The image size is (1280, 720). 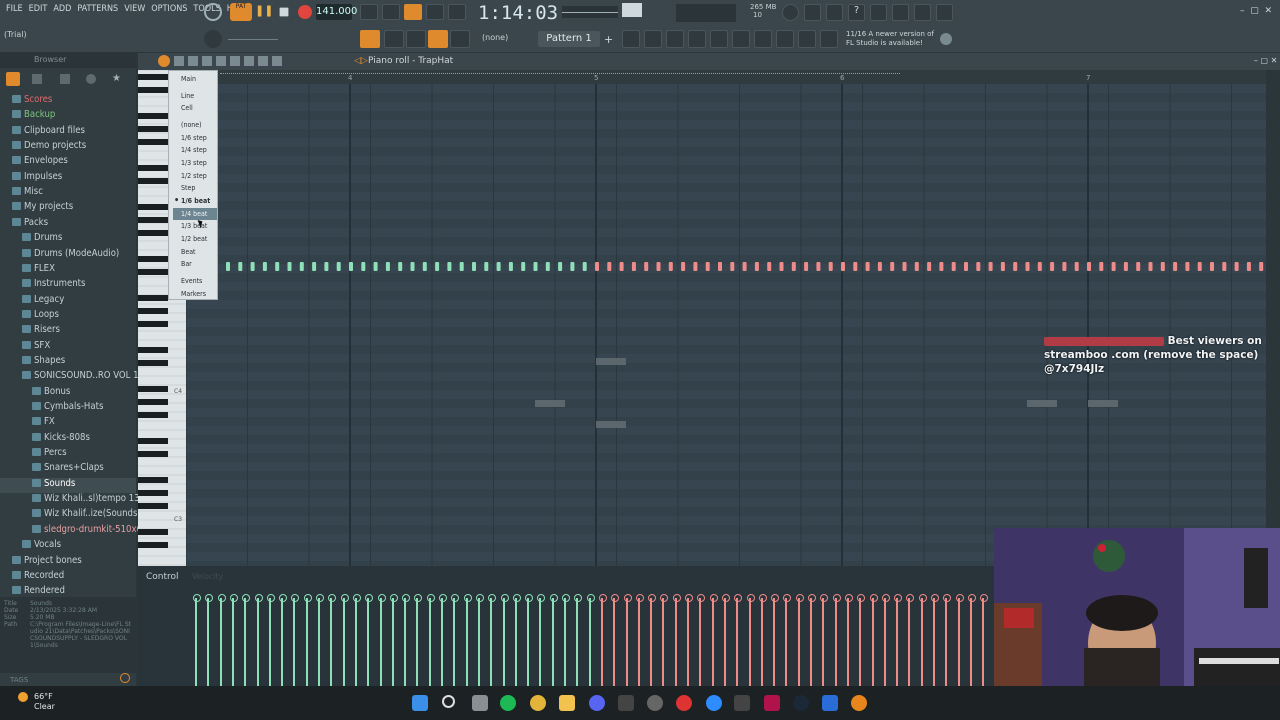 What do you see at coordinates (68, 208) in the screenshot?
I see `browser-item-my-projects: My projects` at bounding box center [68, 208].